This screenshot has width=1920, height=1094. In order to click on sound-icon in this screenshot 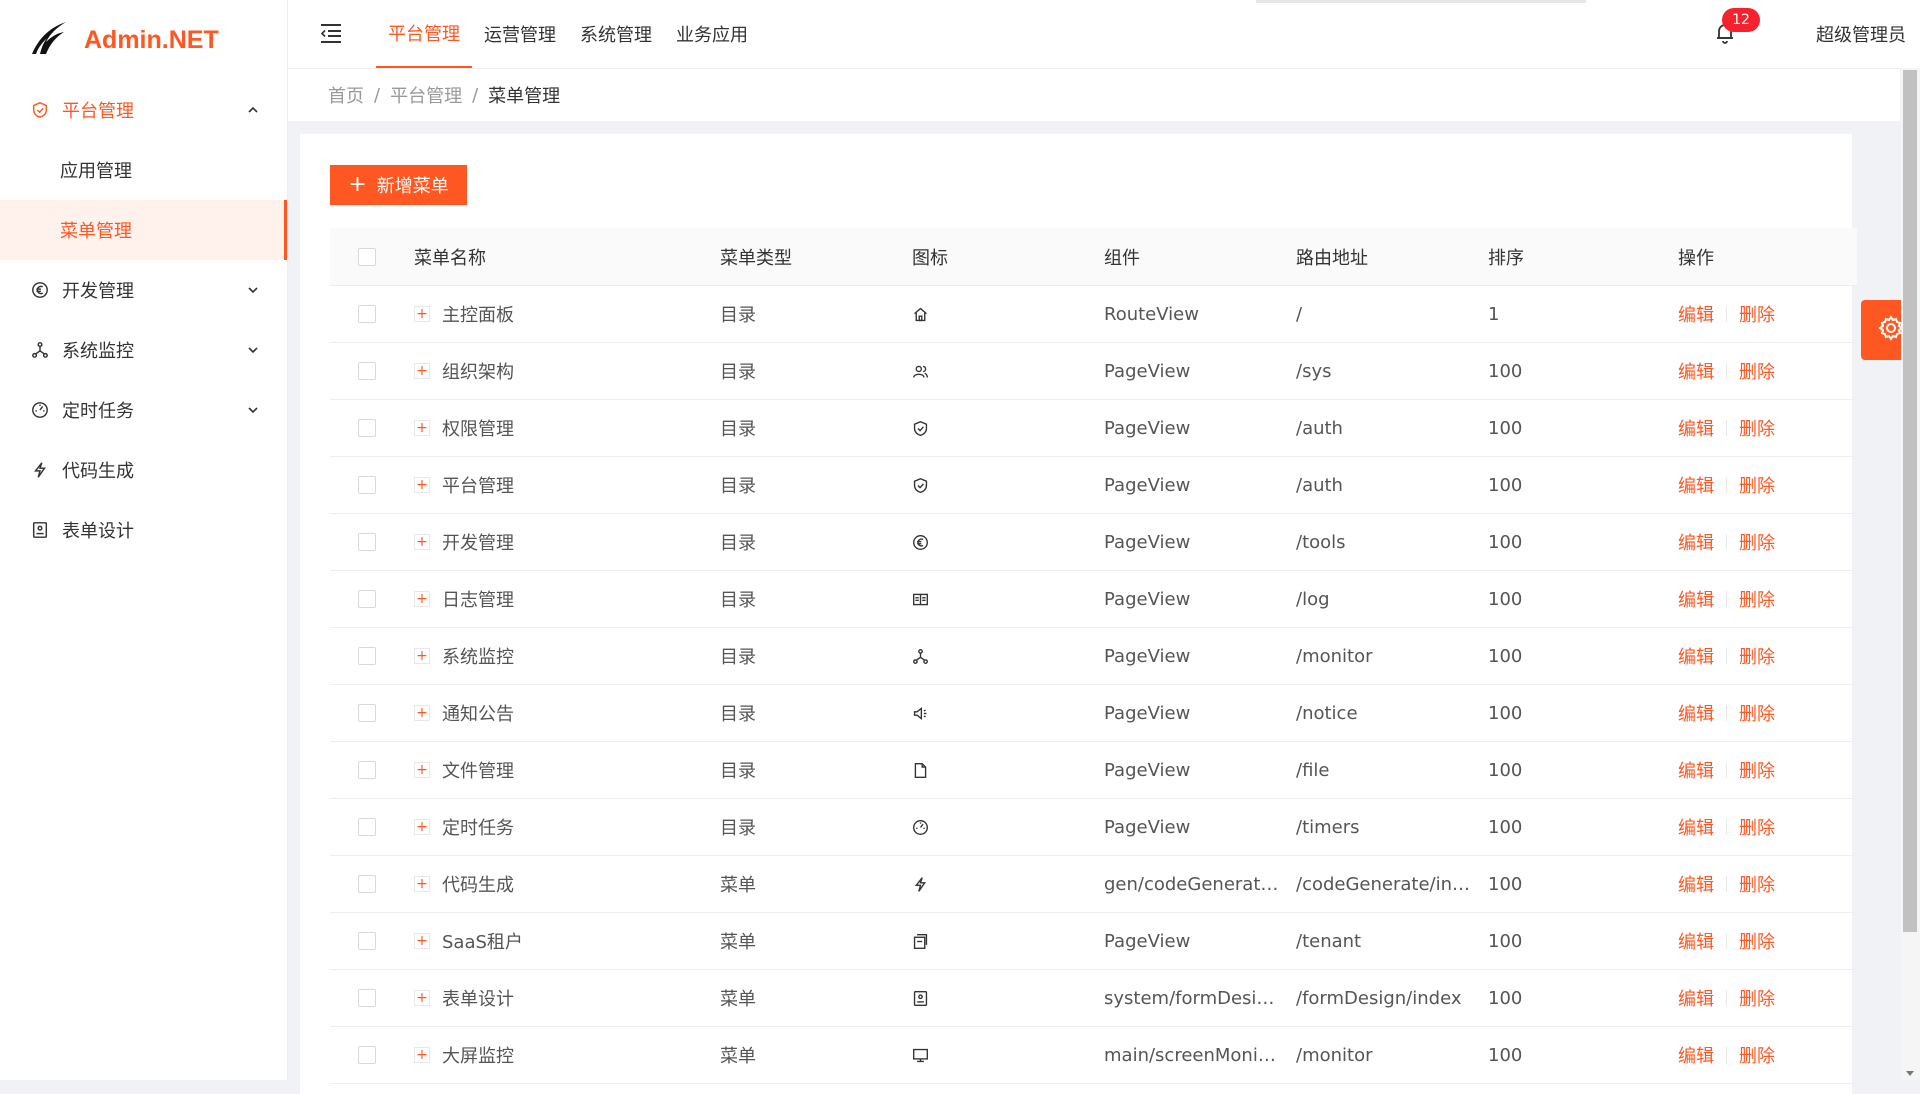, I will do `click(920, 713)`.